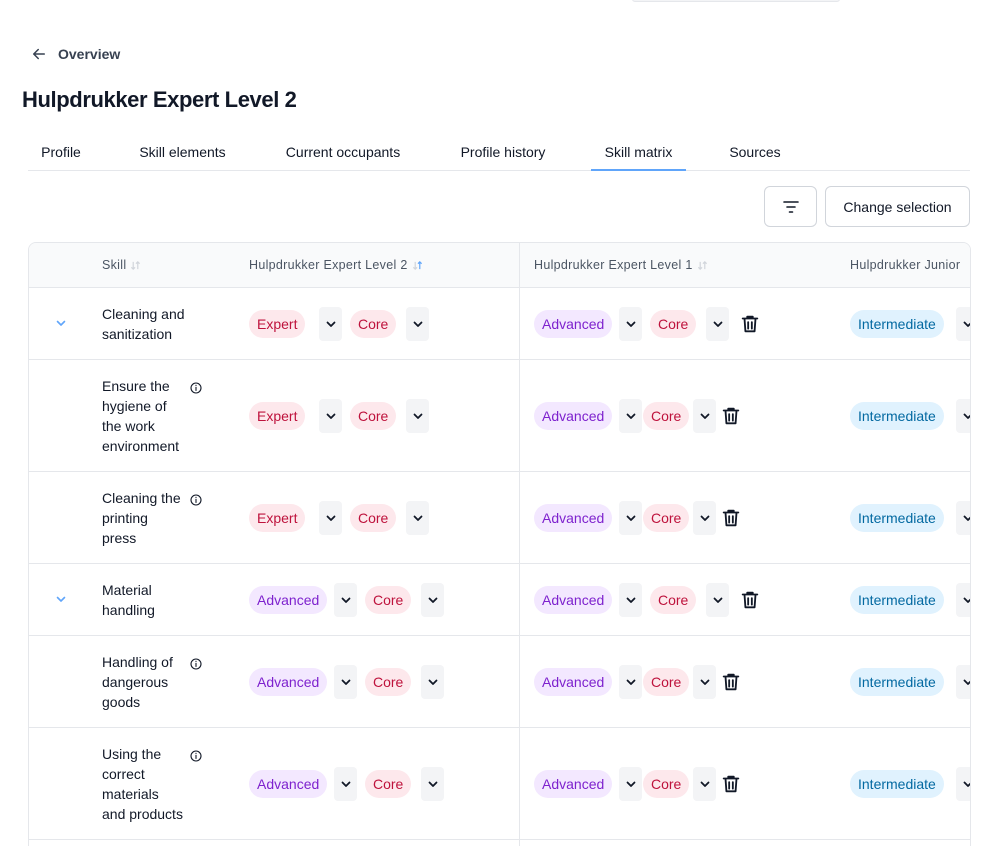 This screenshot has width=1000, height=846. I want to click on skill-name-line: printing, so click(125, 518).